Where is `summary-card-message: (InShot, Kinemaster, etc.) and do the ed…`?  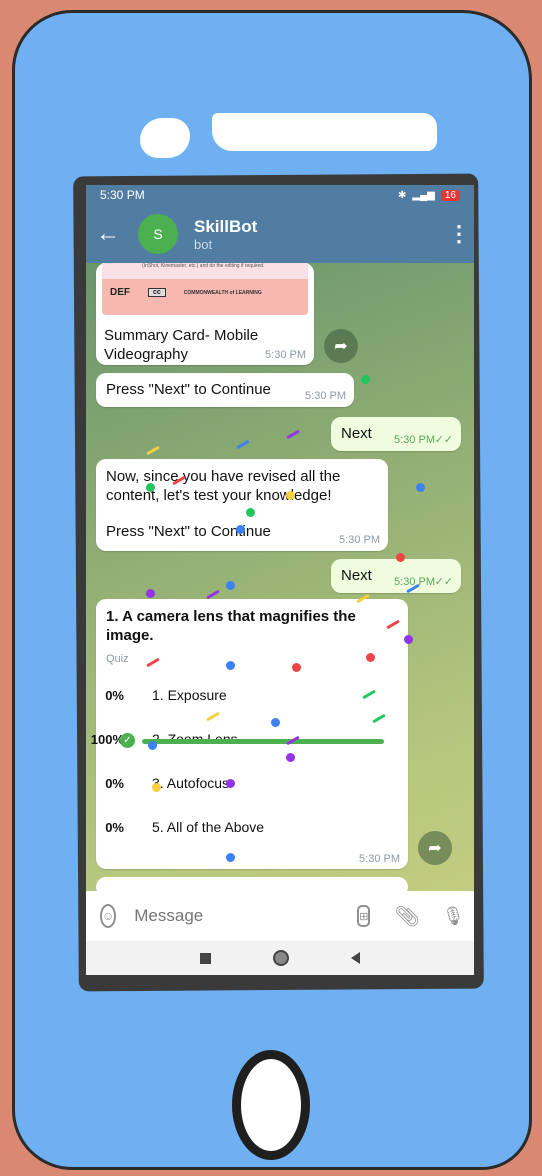 summary-card-message: (InShot, Kinemaster, etc.) and do the ed… is located at coordinates (205, 314).